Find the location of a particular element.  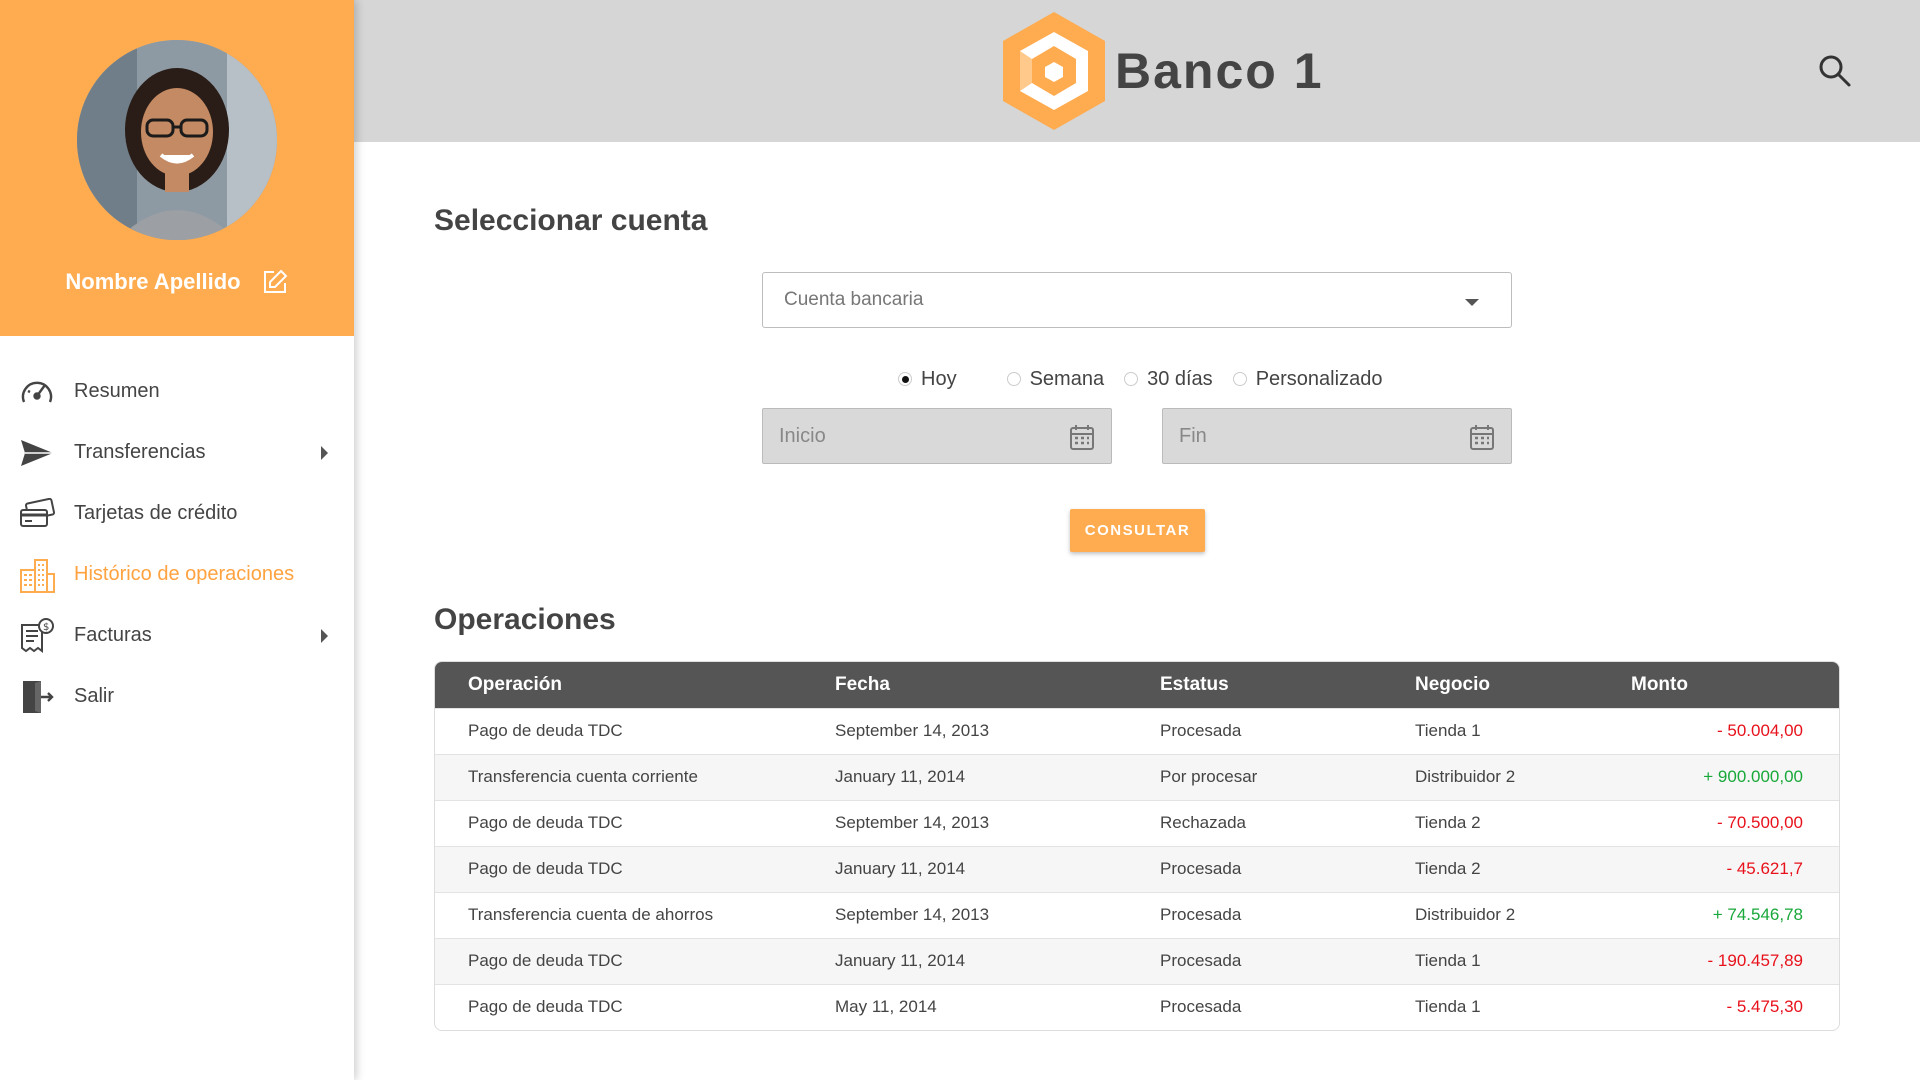

column-header-negocio: Negocio is located at coordinates (1523, 685).